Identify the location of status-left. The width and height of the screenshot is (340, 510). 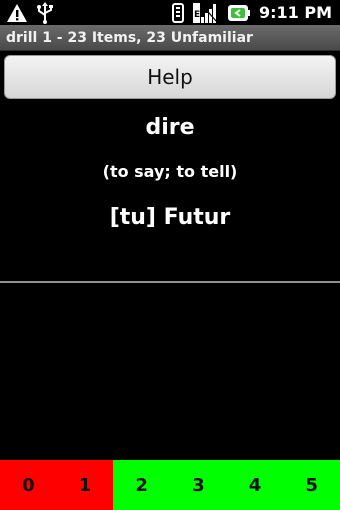
(30, 12).